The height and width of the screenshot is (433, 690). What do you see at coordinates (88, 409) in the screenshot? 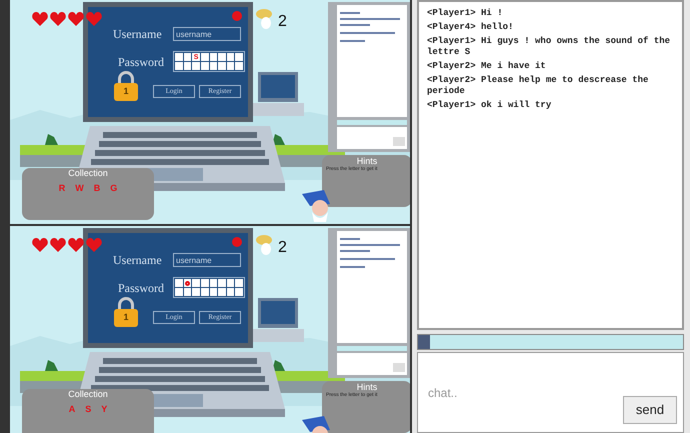
I see `collected-letter: S` at bounding box center [88, 409].